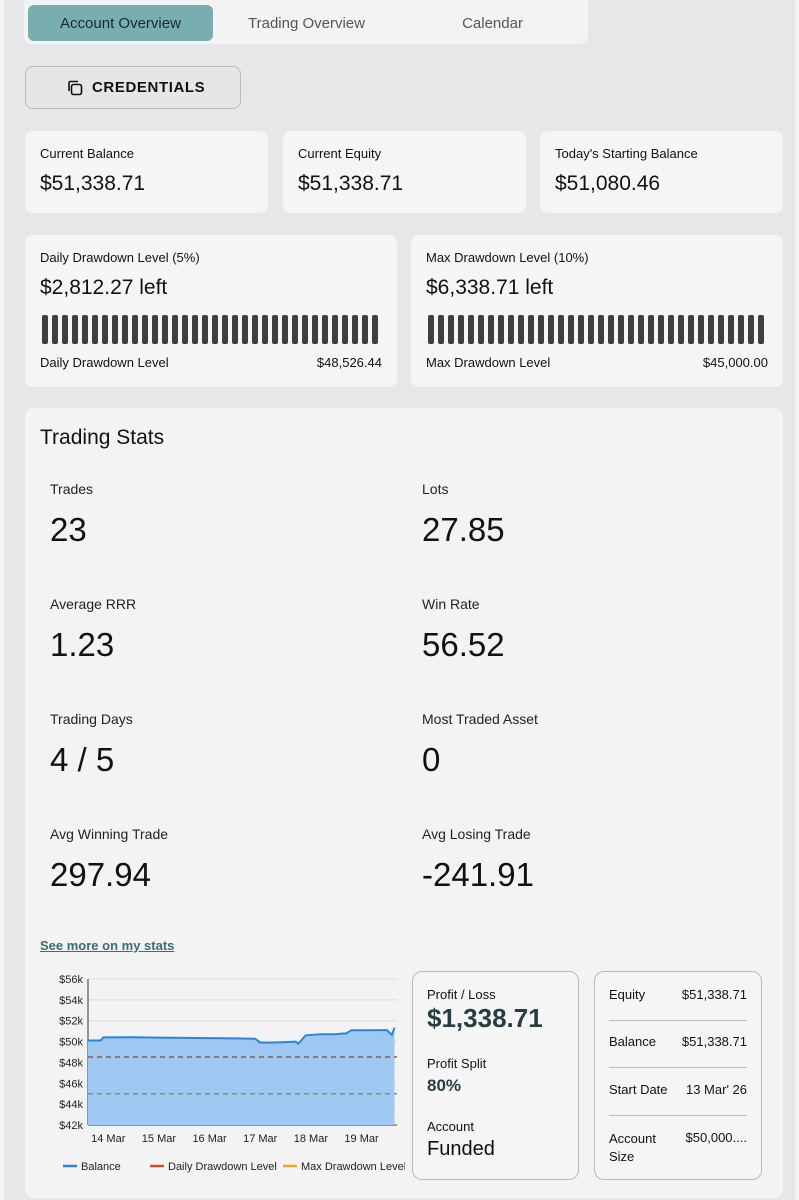  Describe the element at coordinates (209, 1139) in the screenshot. I see `x-tick-label: 16 Mar` at that location.